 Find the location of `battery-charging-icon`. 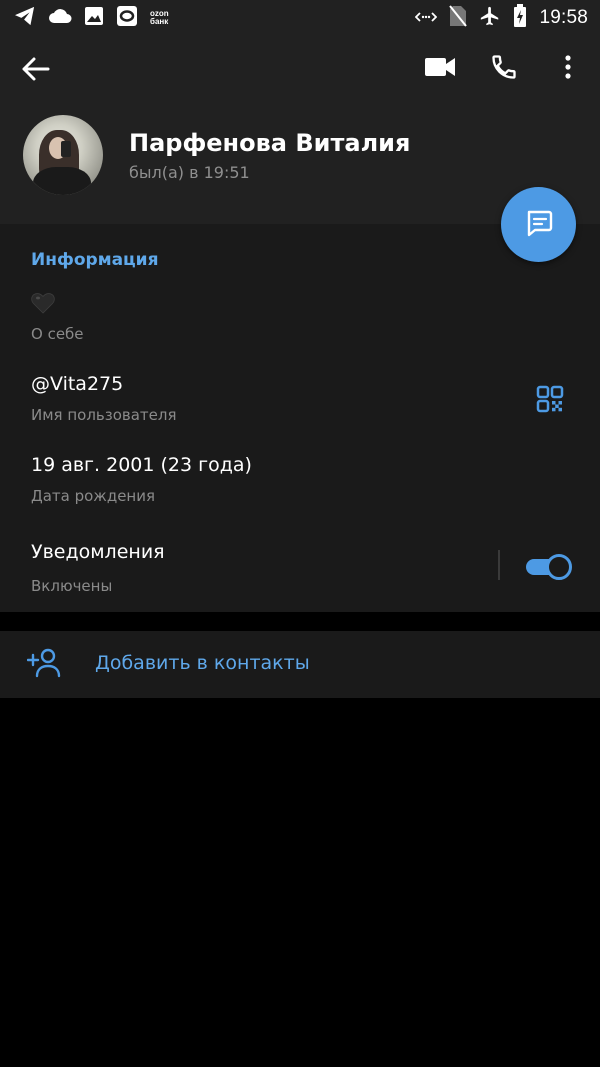

battery-charging-icon is located at coordinates (520, 18).